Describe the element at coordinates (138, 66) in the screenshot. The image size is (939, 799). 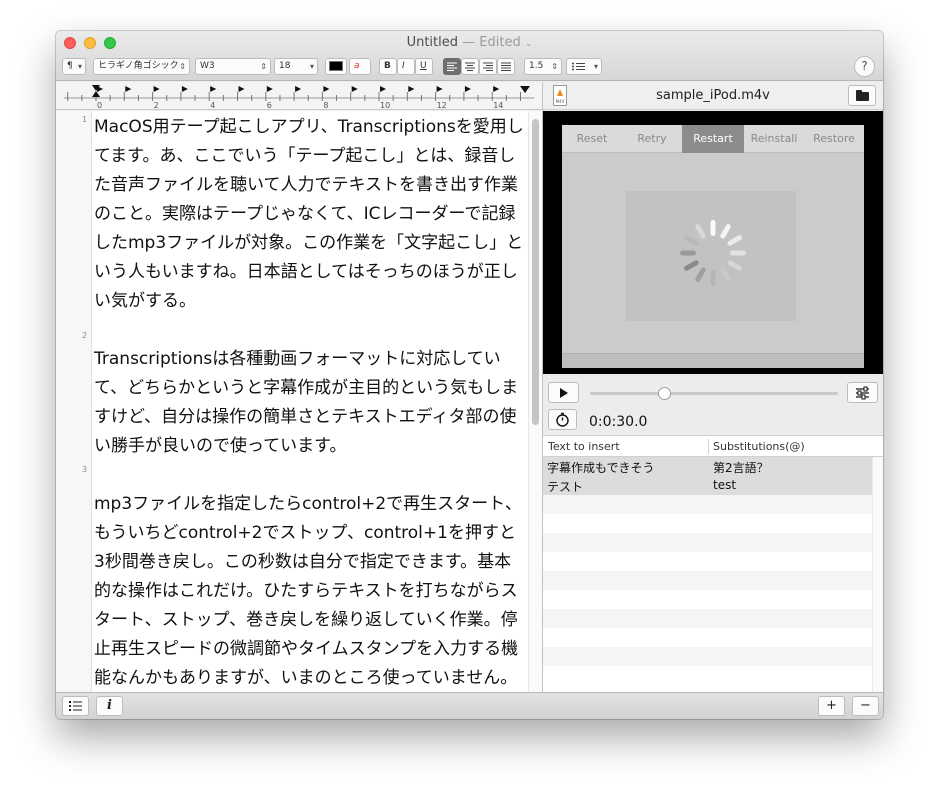
I see `font-family-value: ヒラギノ角ゴシック` at that location.